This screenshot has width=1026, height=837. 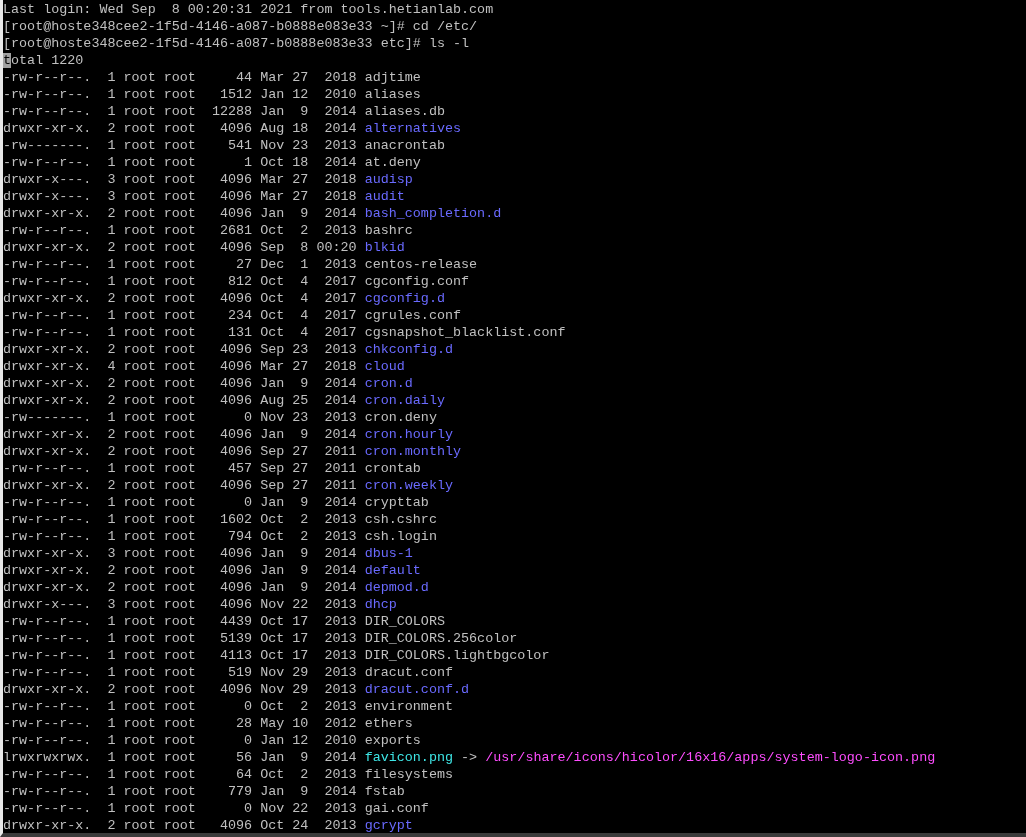 I want to click on file-name: depmod.d, so click(x=396, y=587).